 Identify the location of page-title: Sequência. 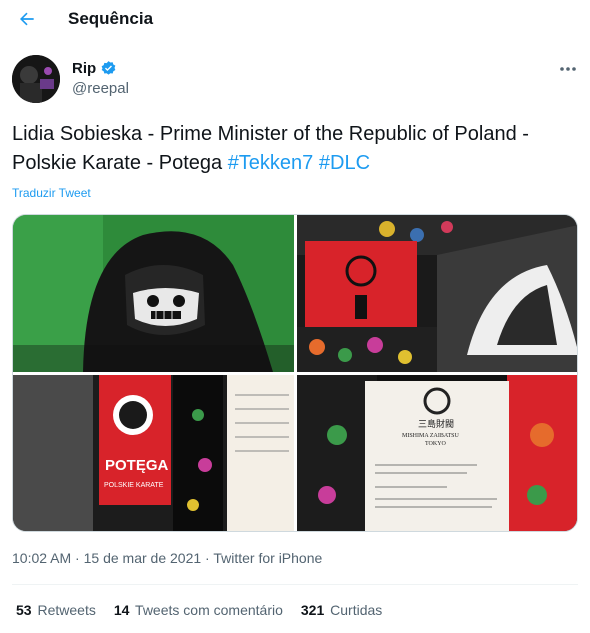
(111, 18).